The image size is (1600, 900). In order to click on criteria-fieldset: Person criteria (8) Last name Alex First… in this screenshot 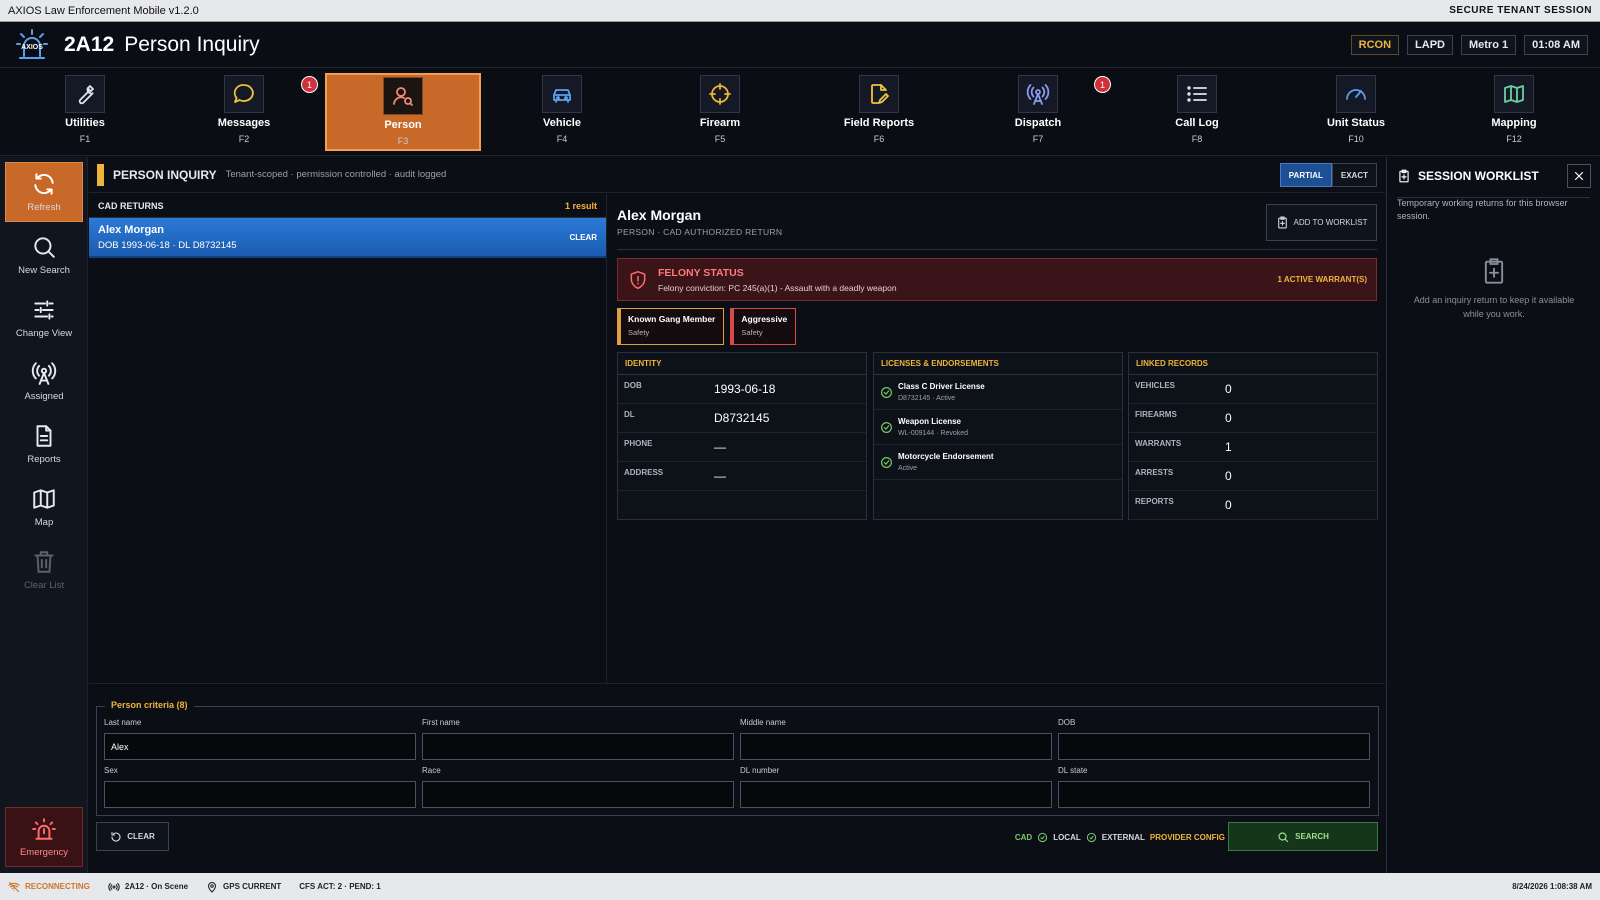, I will do `click(737, 758)`.